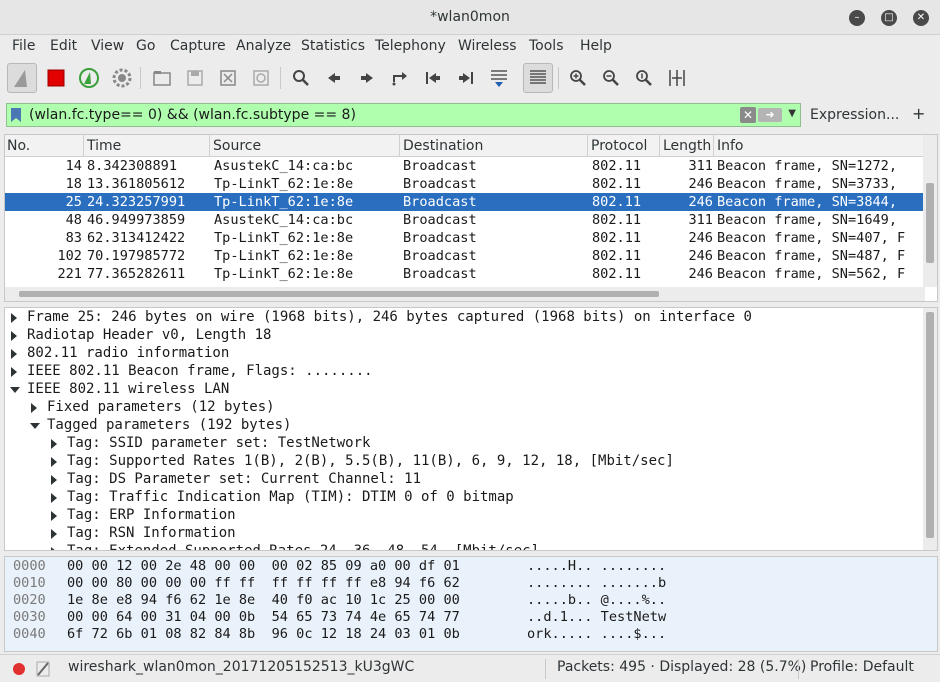 The image size is (940, 682). What do you see at coordinates (889, 18) in the screenshot?
I see `maximize-button: □` at bounding box center [889, 18].